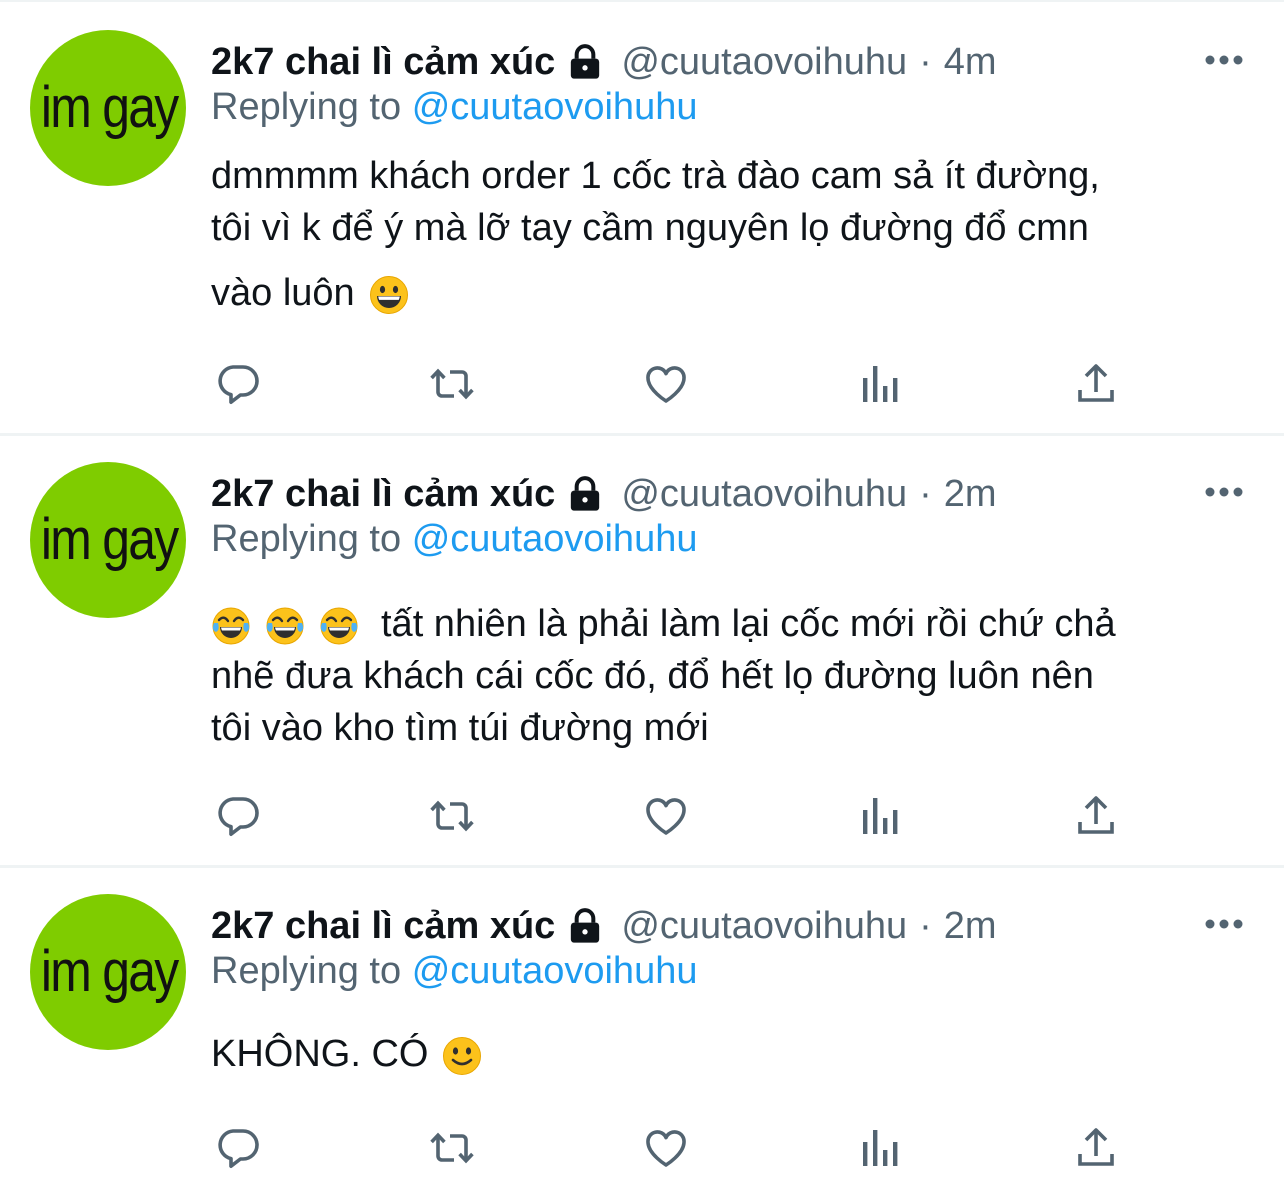 The height and width of the screenshot is (1193, 1284). I want to click on tweet-text-line: KHÔNG. CÓ, so click(320, 1054).